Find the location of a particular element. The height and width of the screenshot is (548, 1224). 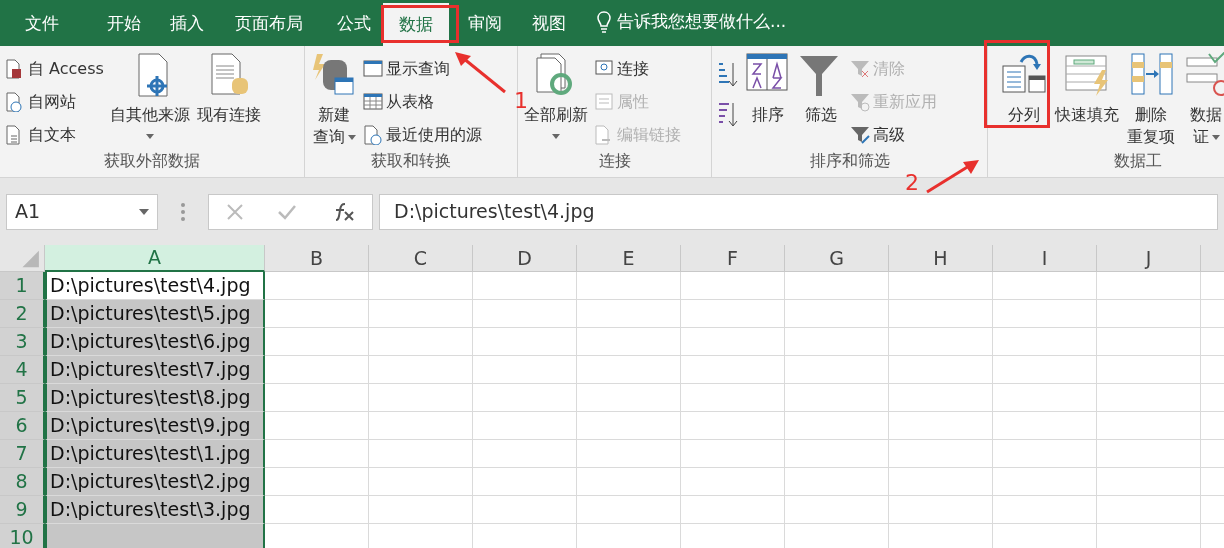

web-document-icon is located at coordinates (15, 101).